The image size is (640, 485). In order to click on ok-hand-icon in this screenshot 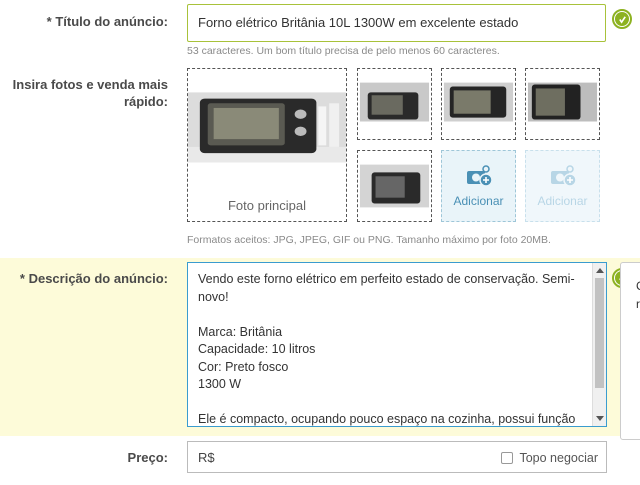, I will do `click(622, 19)`.